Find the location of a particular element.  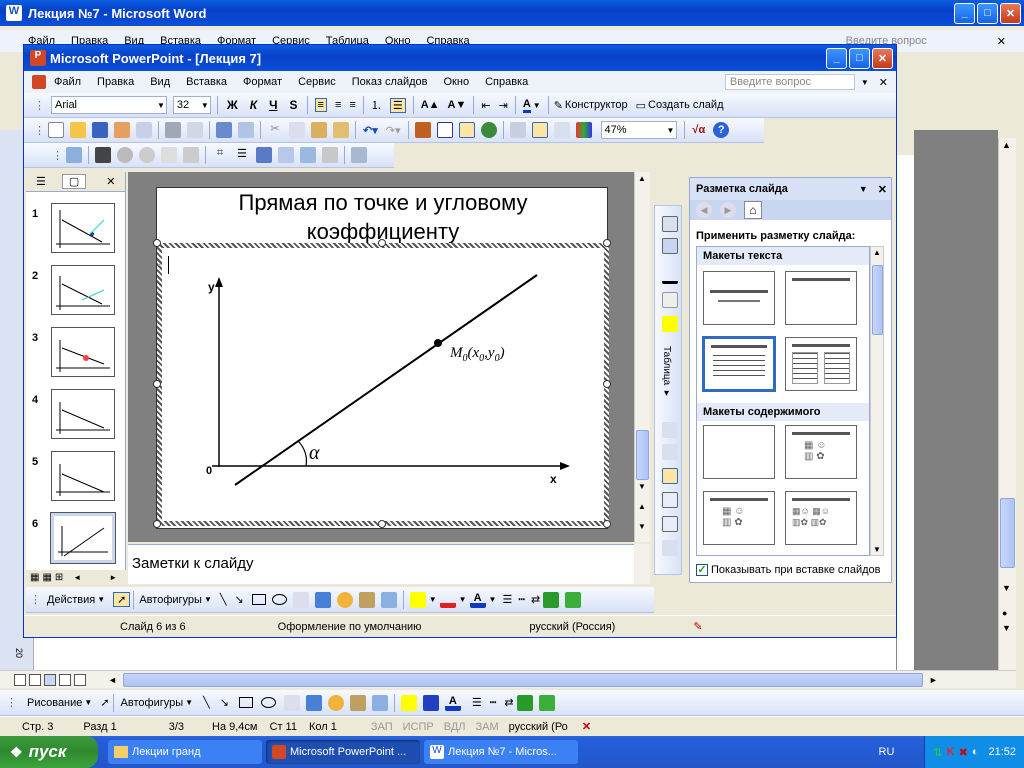

ppt-font-select: Arial is located at coordinates (109, 105).